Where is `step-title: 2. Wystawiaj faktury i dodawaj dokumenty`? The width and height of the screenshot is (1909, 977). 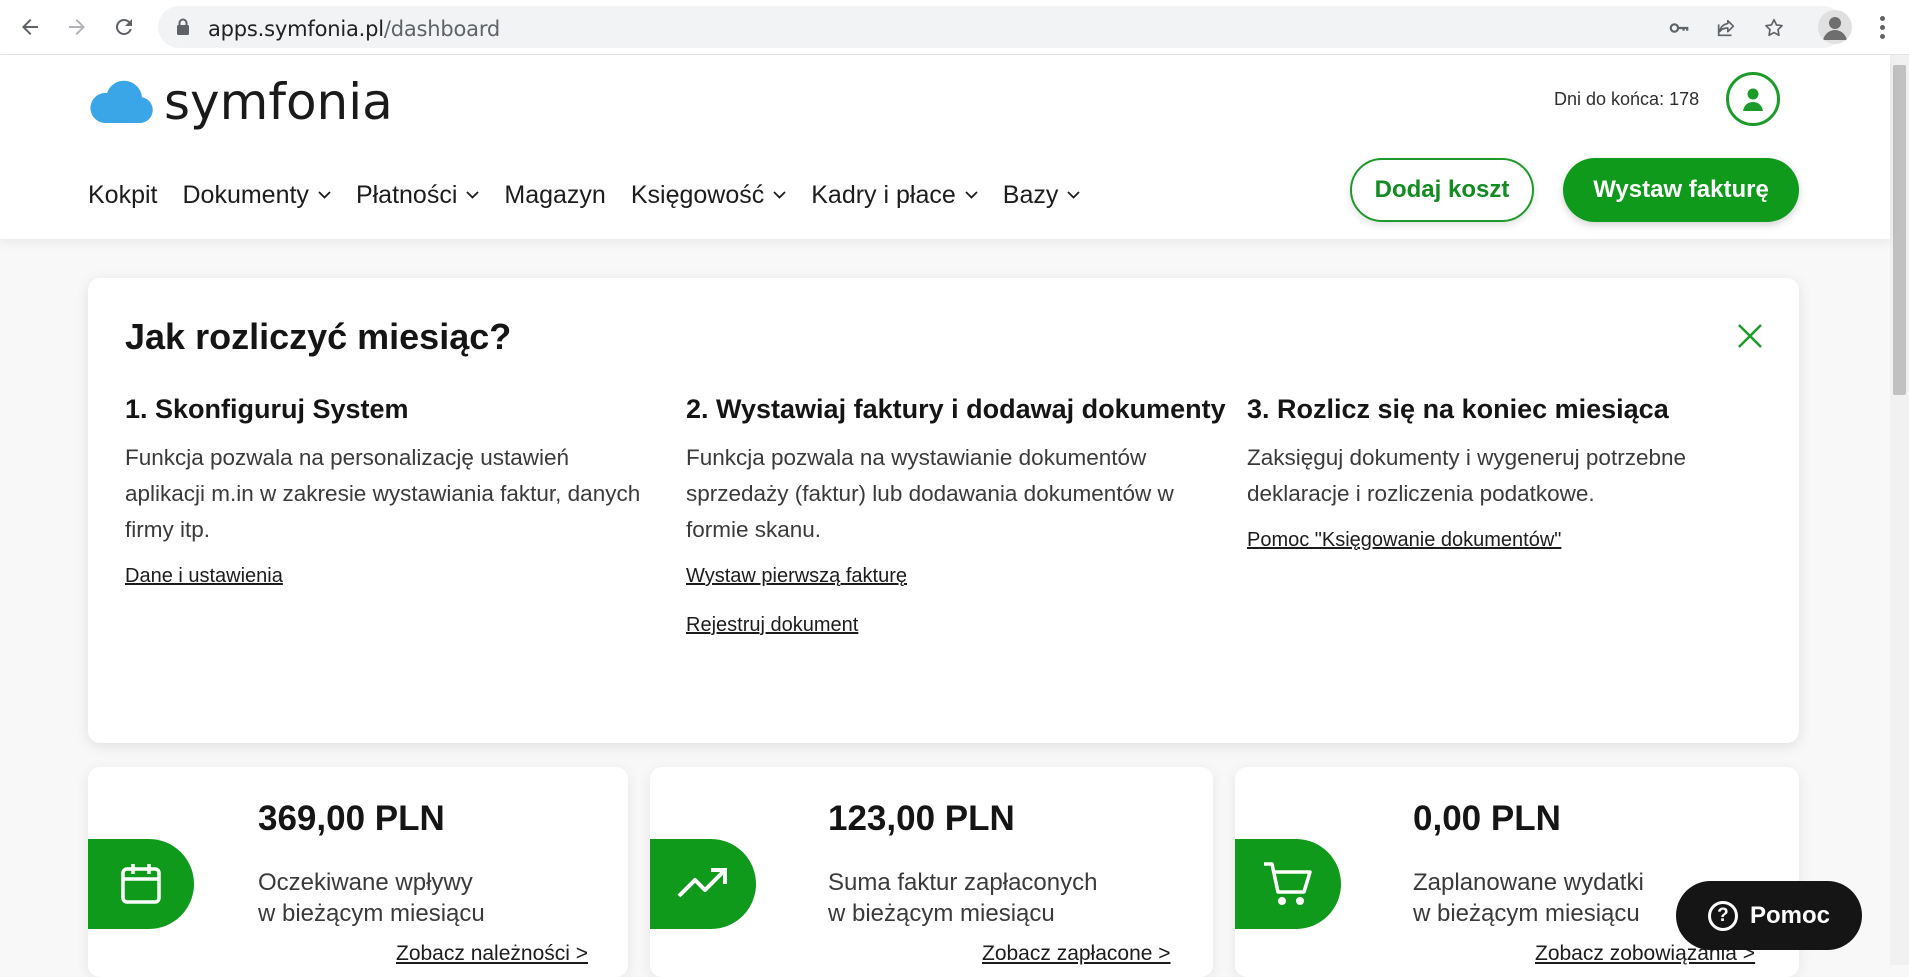
step-title: 2. Wystawiaj faktury i dodawaj dokumenty is located at coordinates (956, 409).